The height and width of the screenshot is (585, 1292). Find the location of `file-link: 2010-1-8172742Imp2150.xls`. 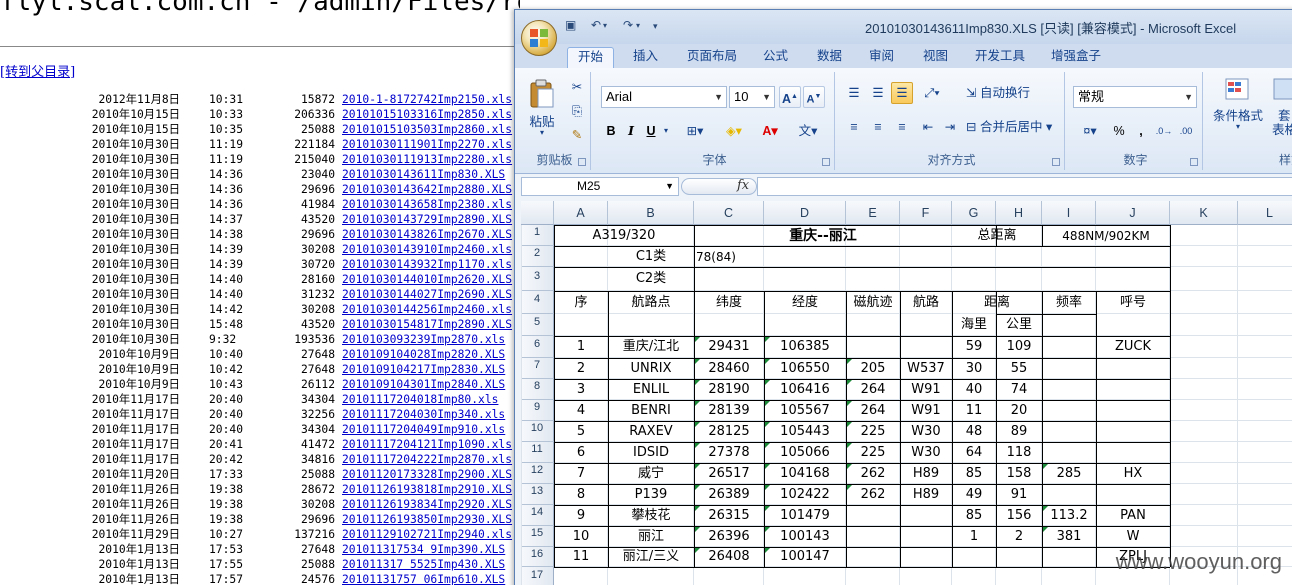

file-link: 2010-1-8172742Imp2150.xls is located at coordinates (427, 99).